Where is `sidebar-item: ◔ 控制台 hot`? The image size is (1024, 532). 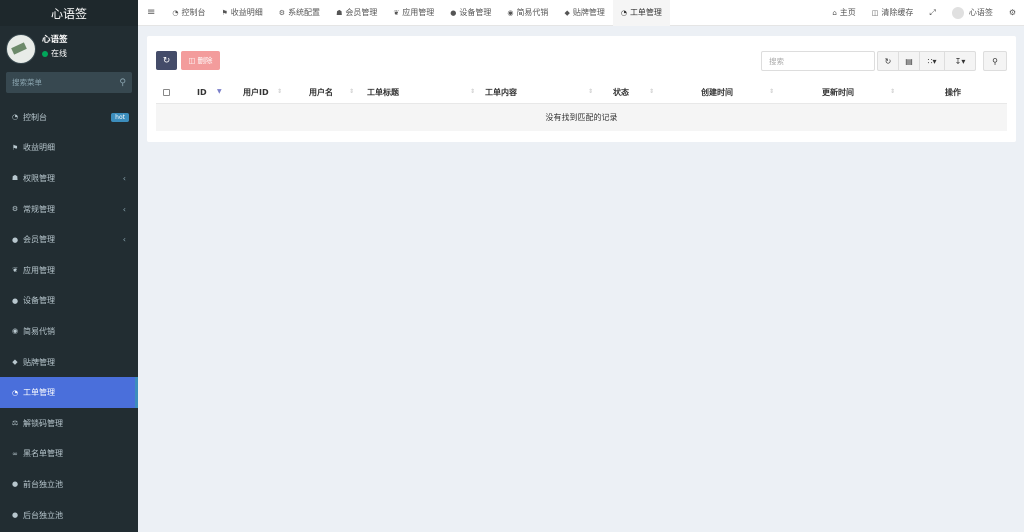 sidebar-item: ◔ 控制台 hot is located at coordinates (69, 117).